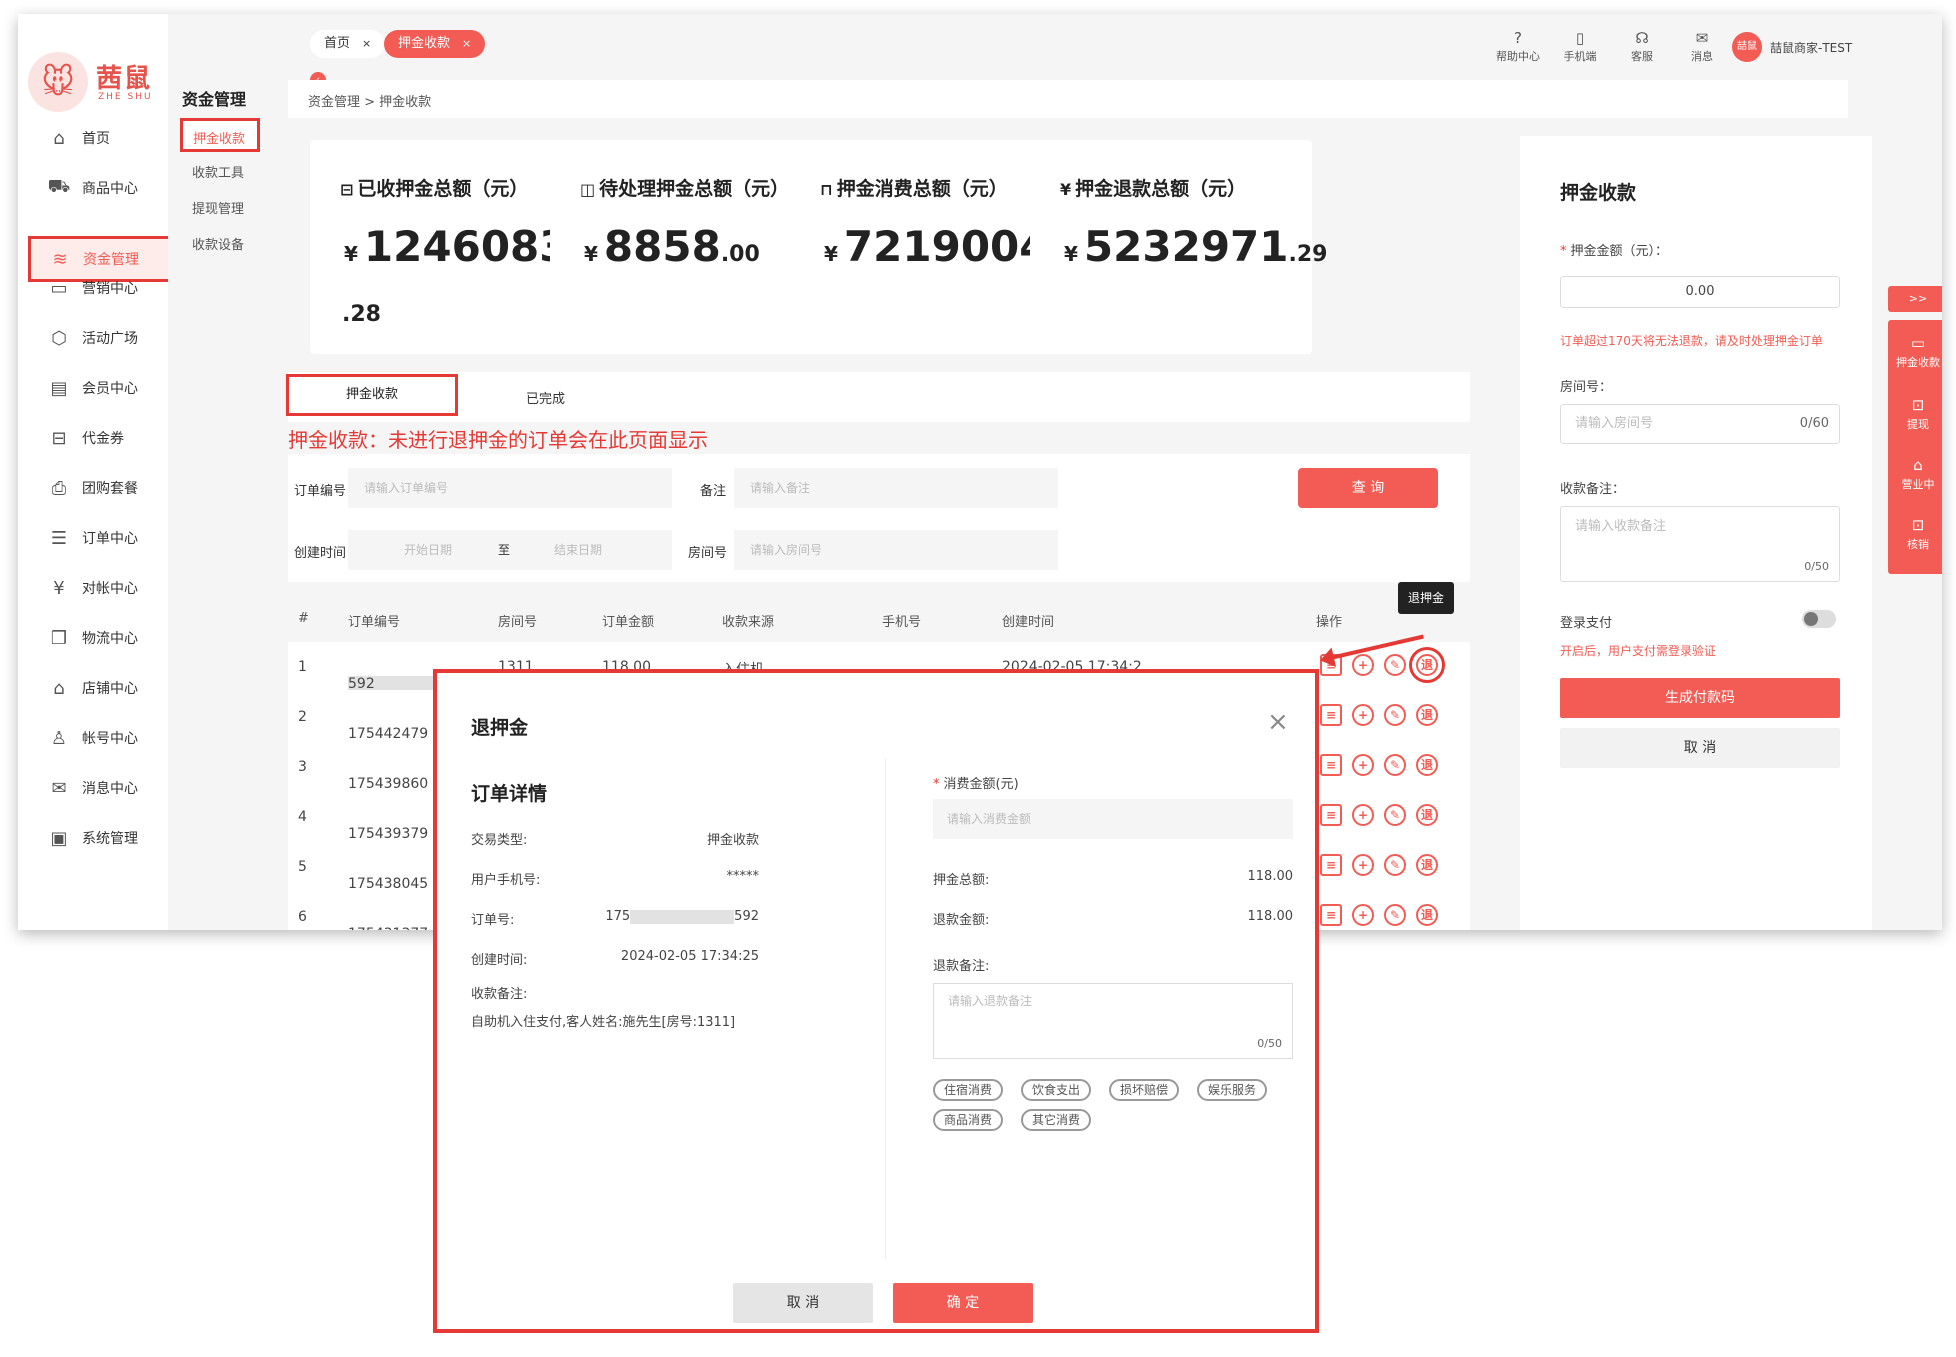 The image size is (1956, 1357). What do you see at coordinates (902, 622) in the screenshot?
I see `col-phone: 手机号` at bounding box center [902, 622].